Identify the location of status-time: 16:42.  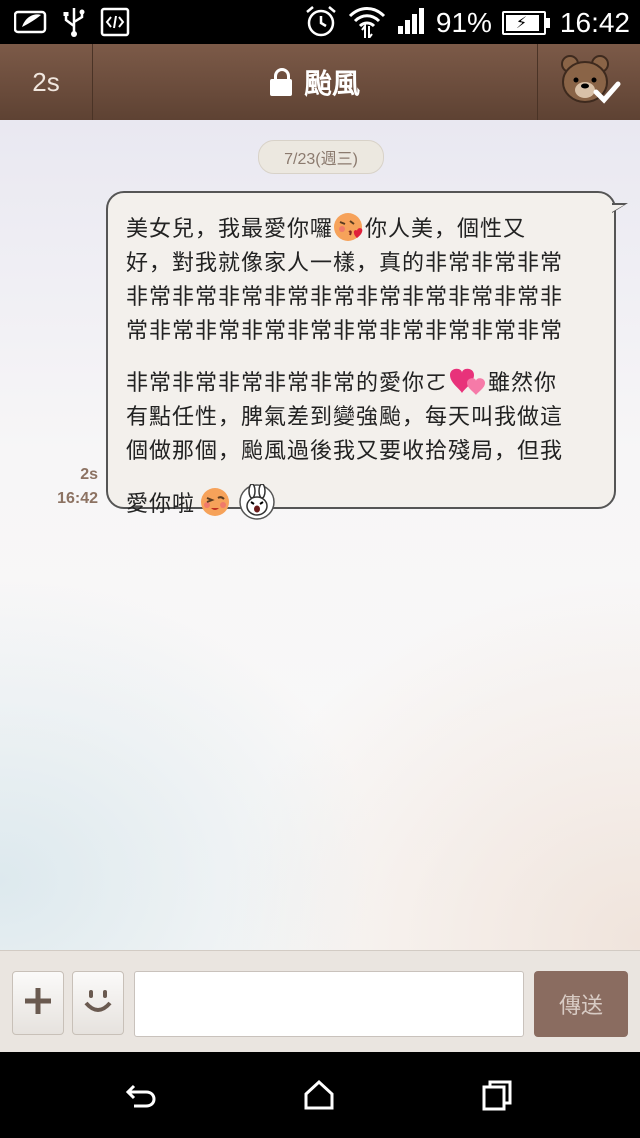
(594, 22).